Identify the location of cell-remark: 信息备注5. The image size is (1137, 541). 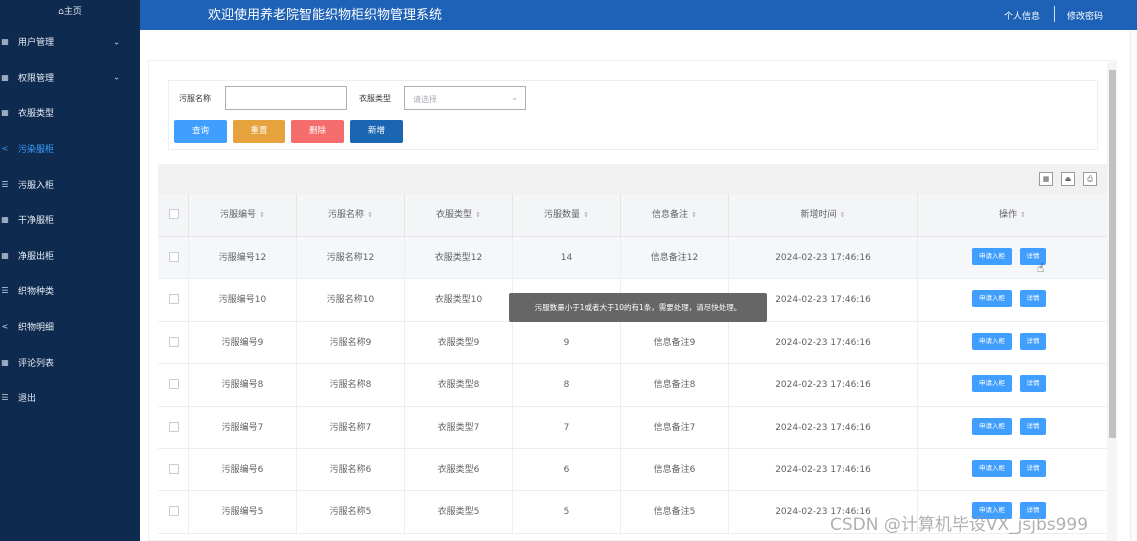
(675, 512).